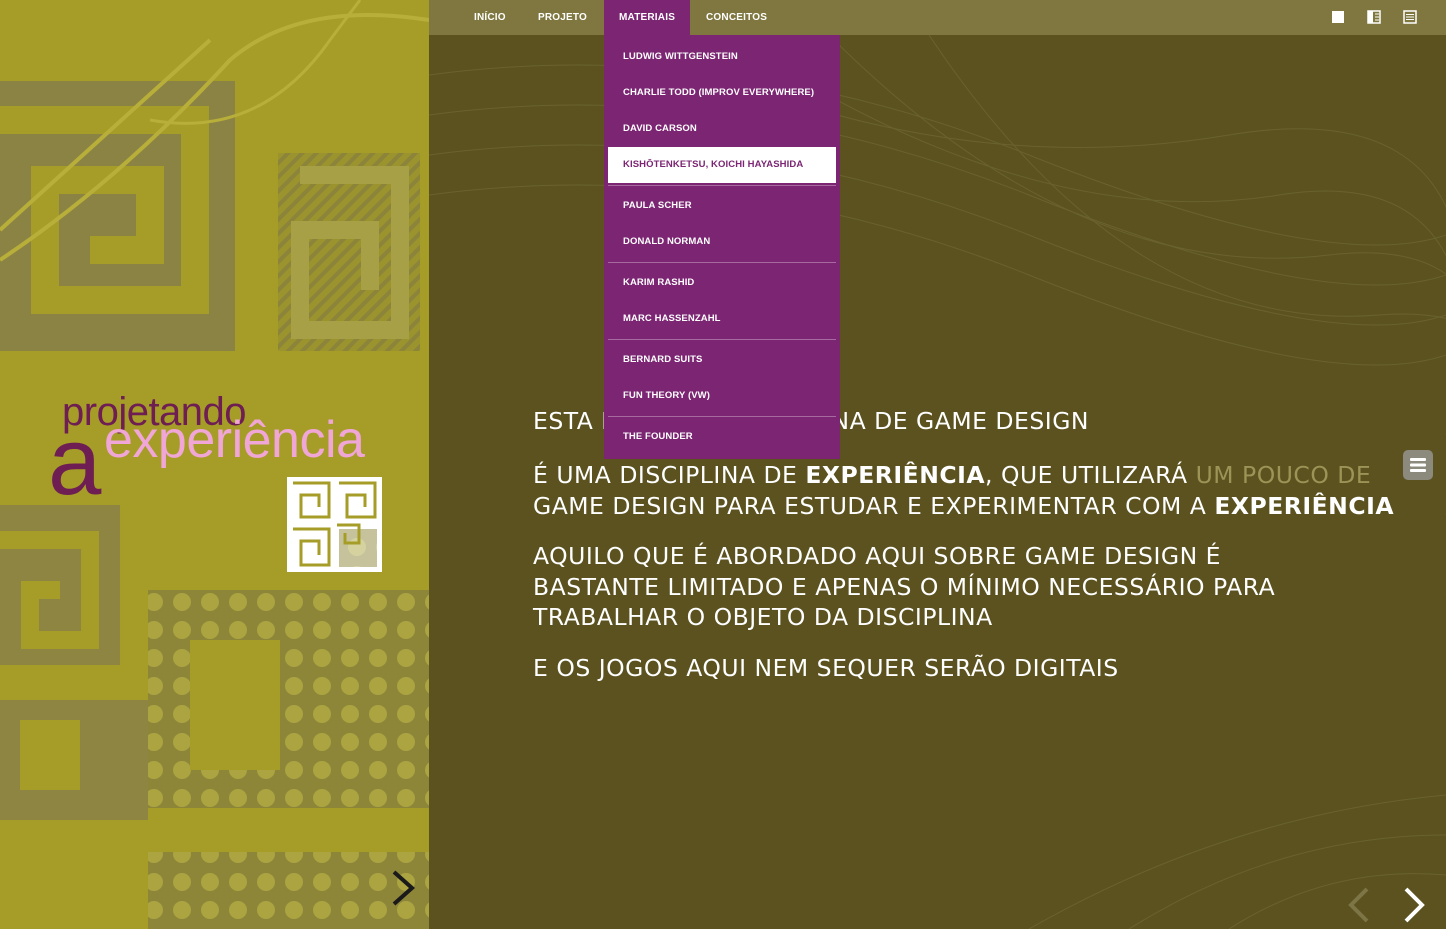  What do you see at coordinates (1338, 17) in the screenshot?
I see `single-page-icon` at bounding box center [1338, 17].